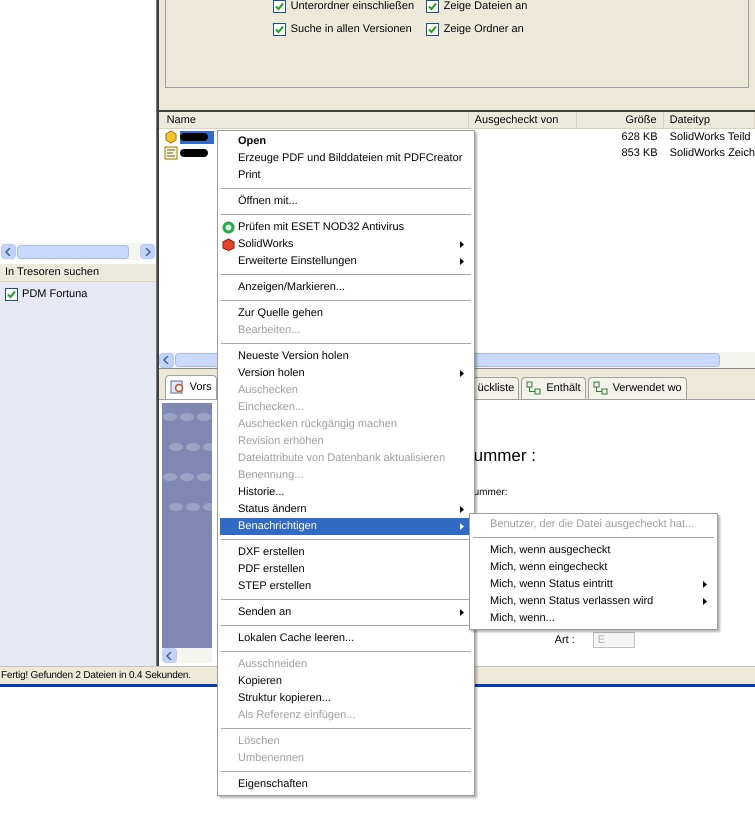  Describe the element at coordinates (55, 294) in the screenshot. I see `vault-label: PDM Fortuna` at that location.